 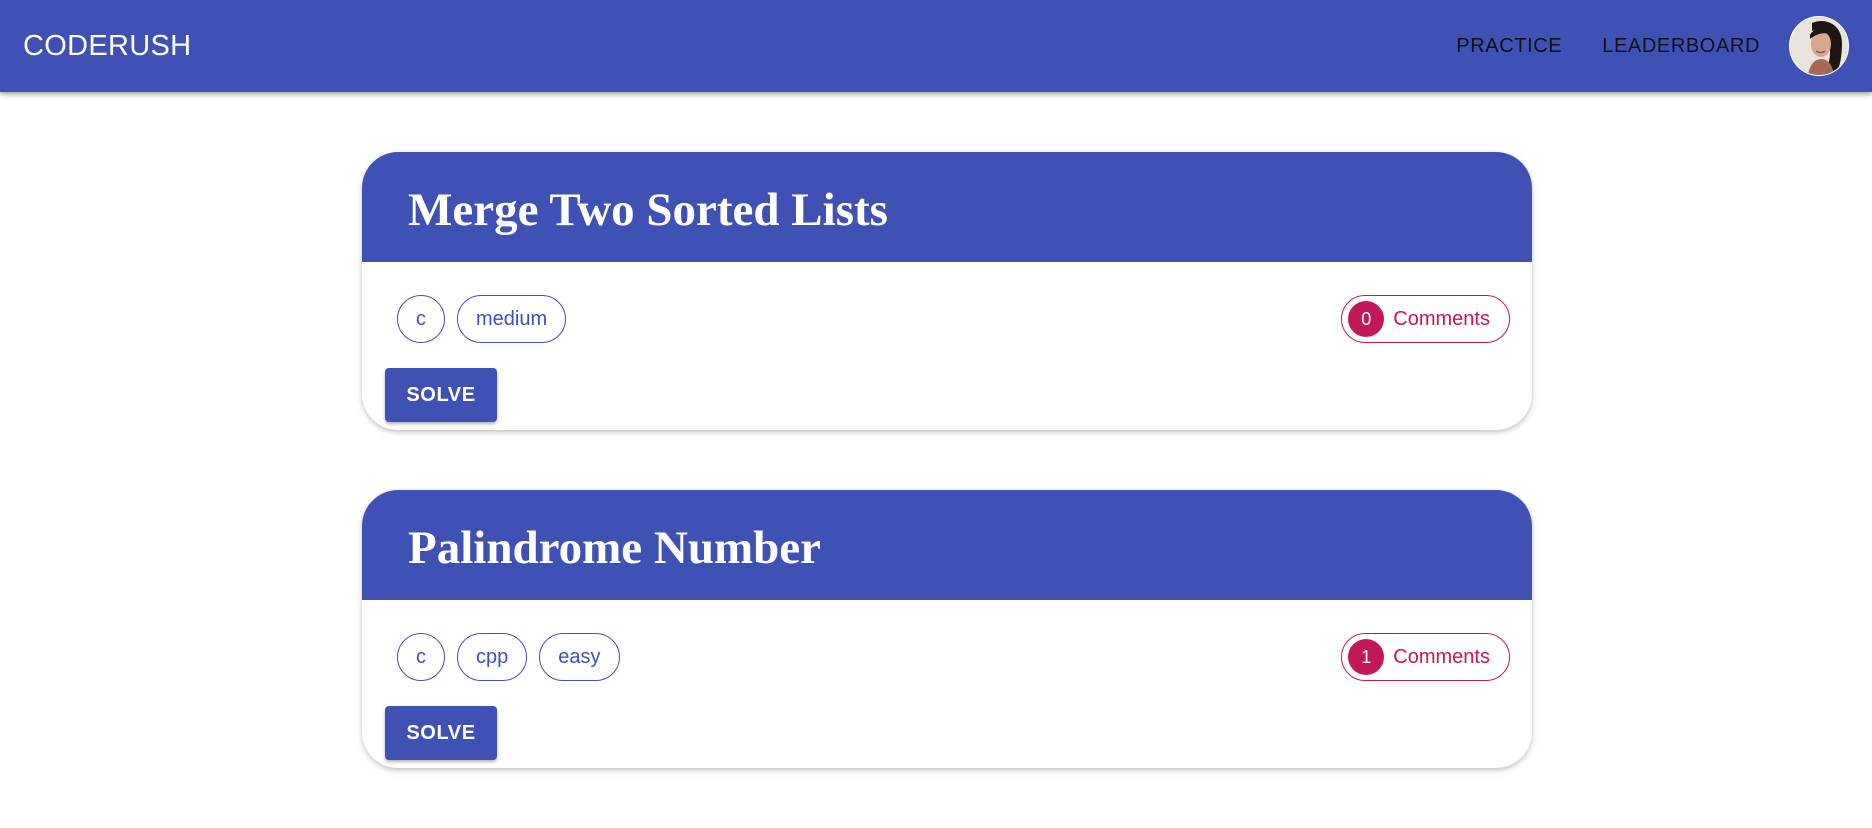 I want to click on comments-chip: 0 Comments, so click(x=1425, y=319).